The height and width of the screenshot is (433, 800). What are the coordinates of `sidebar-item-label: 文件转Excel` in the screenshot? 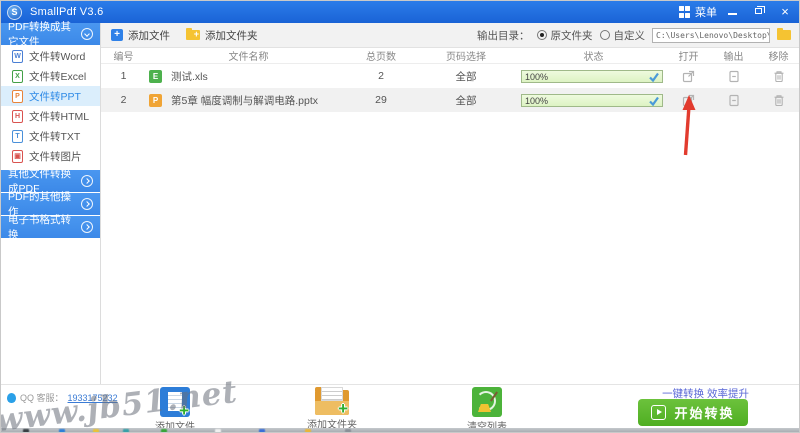 It's located at (58, 76).